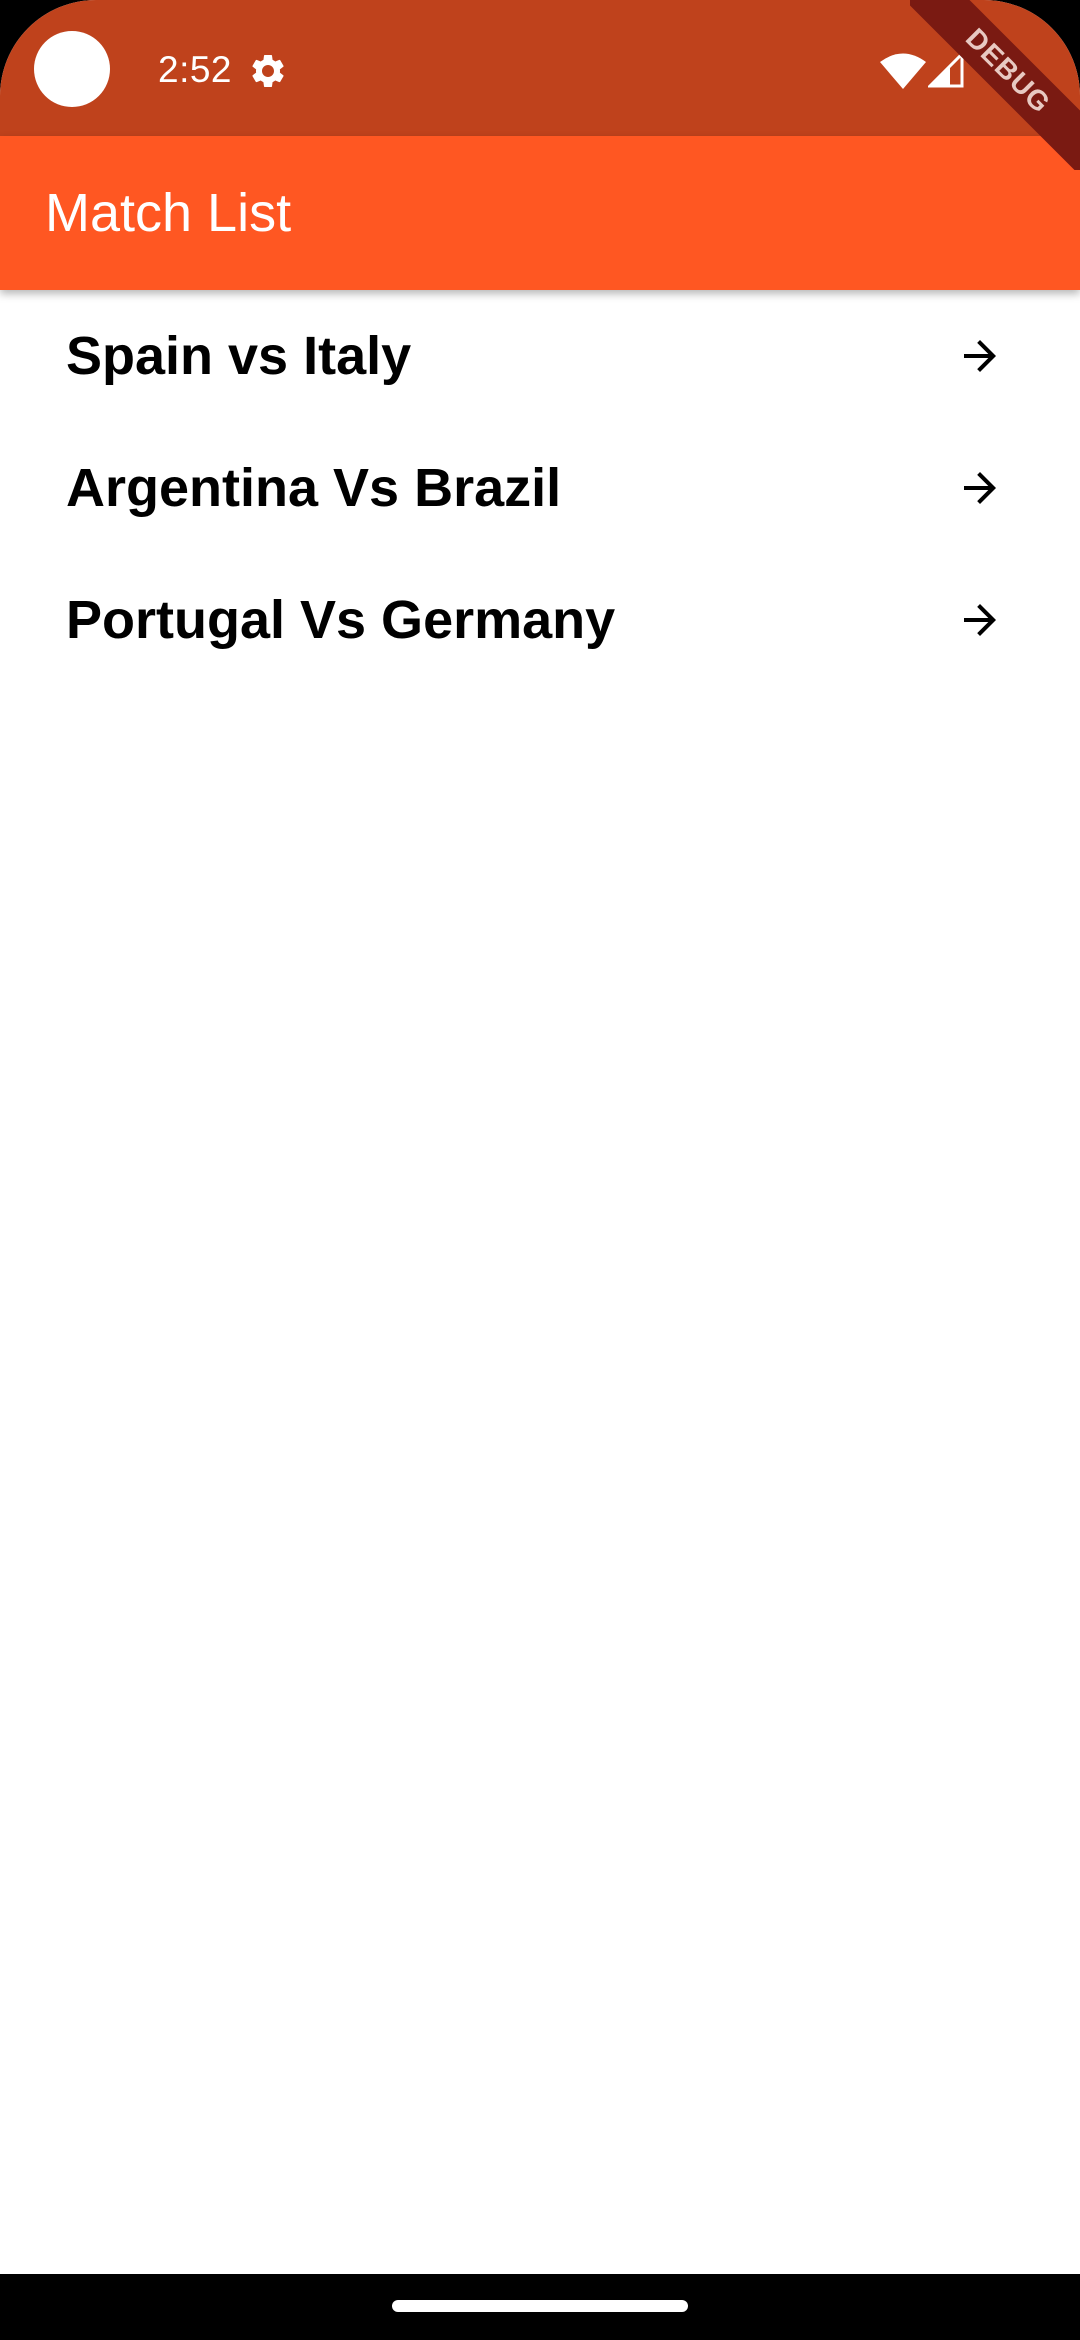 The width and height of the screenshot is (1080, 2340). What do you see at coordinates (540, 2306) in the screenshot?
I see `home-gesture-handle` at bounding box center [540, 2306].